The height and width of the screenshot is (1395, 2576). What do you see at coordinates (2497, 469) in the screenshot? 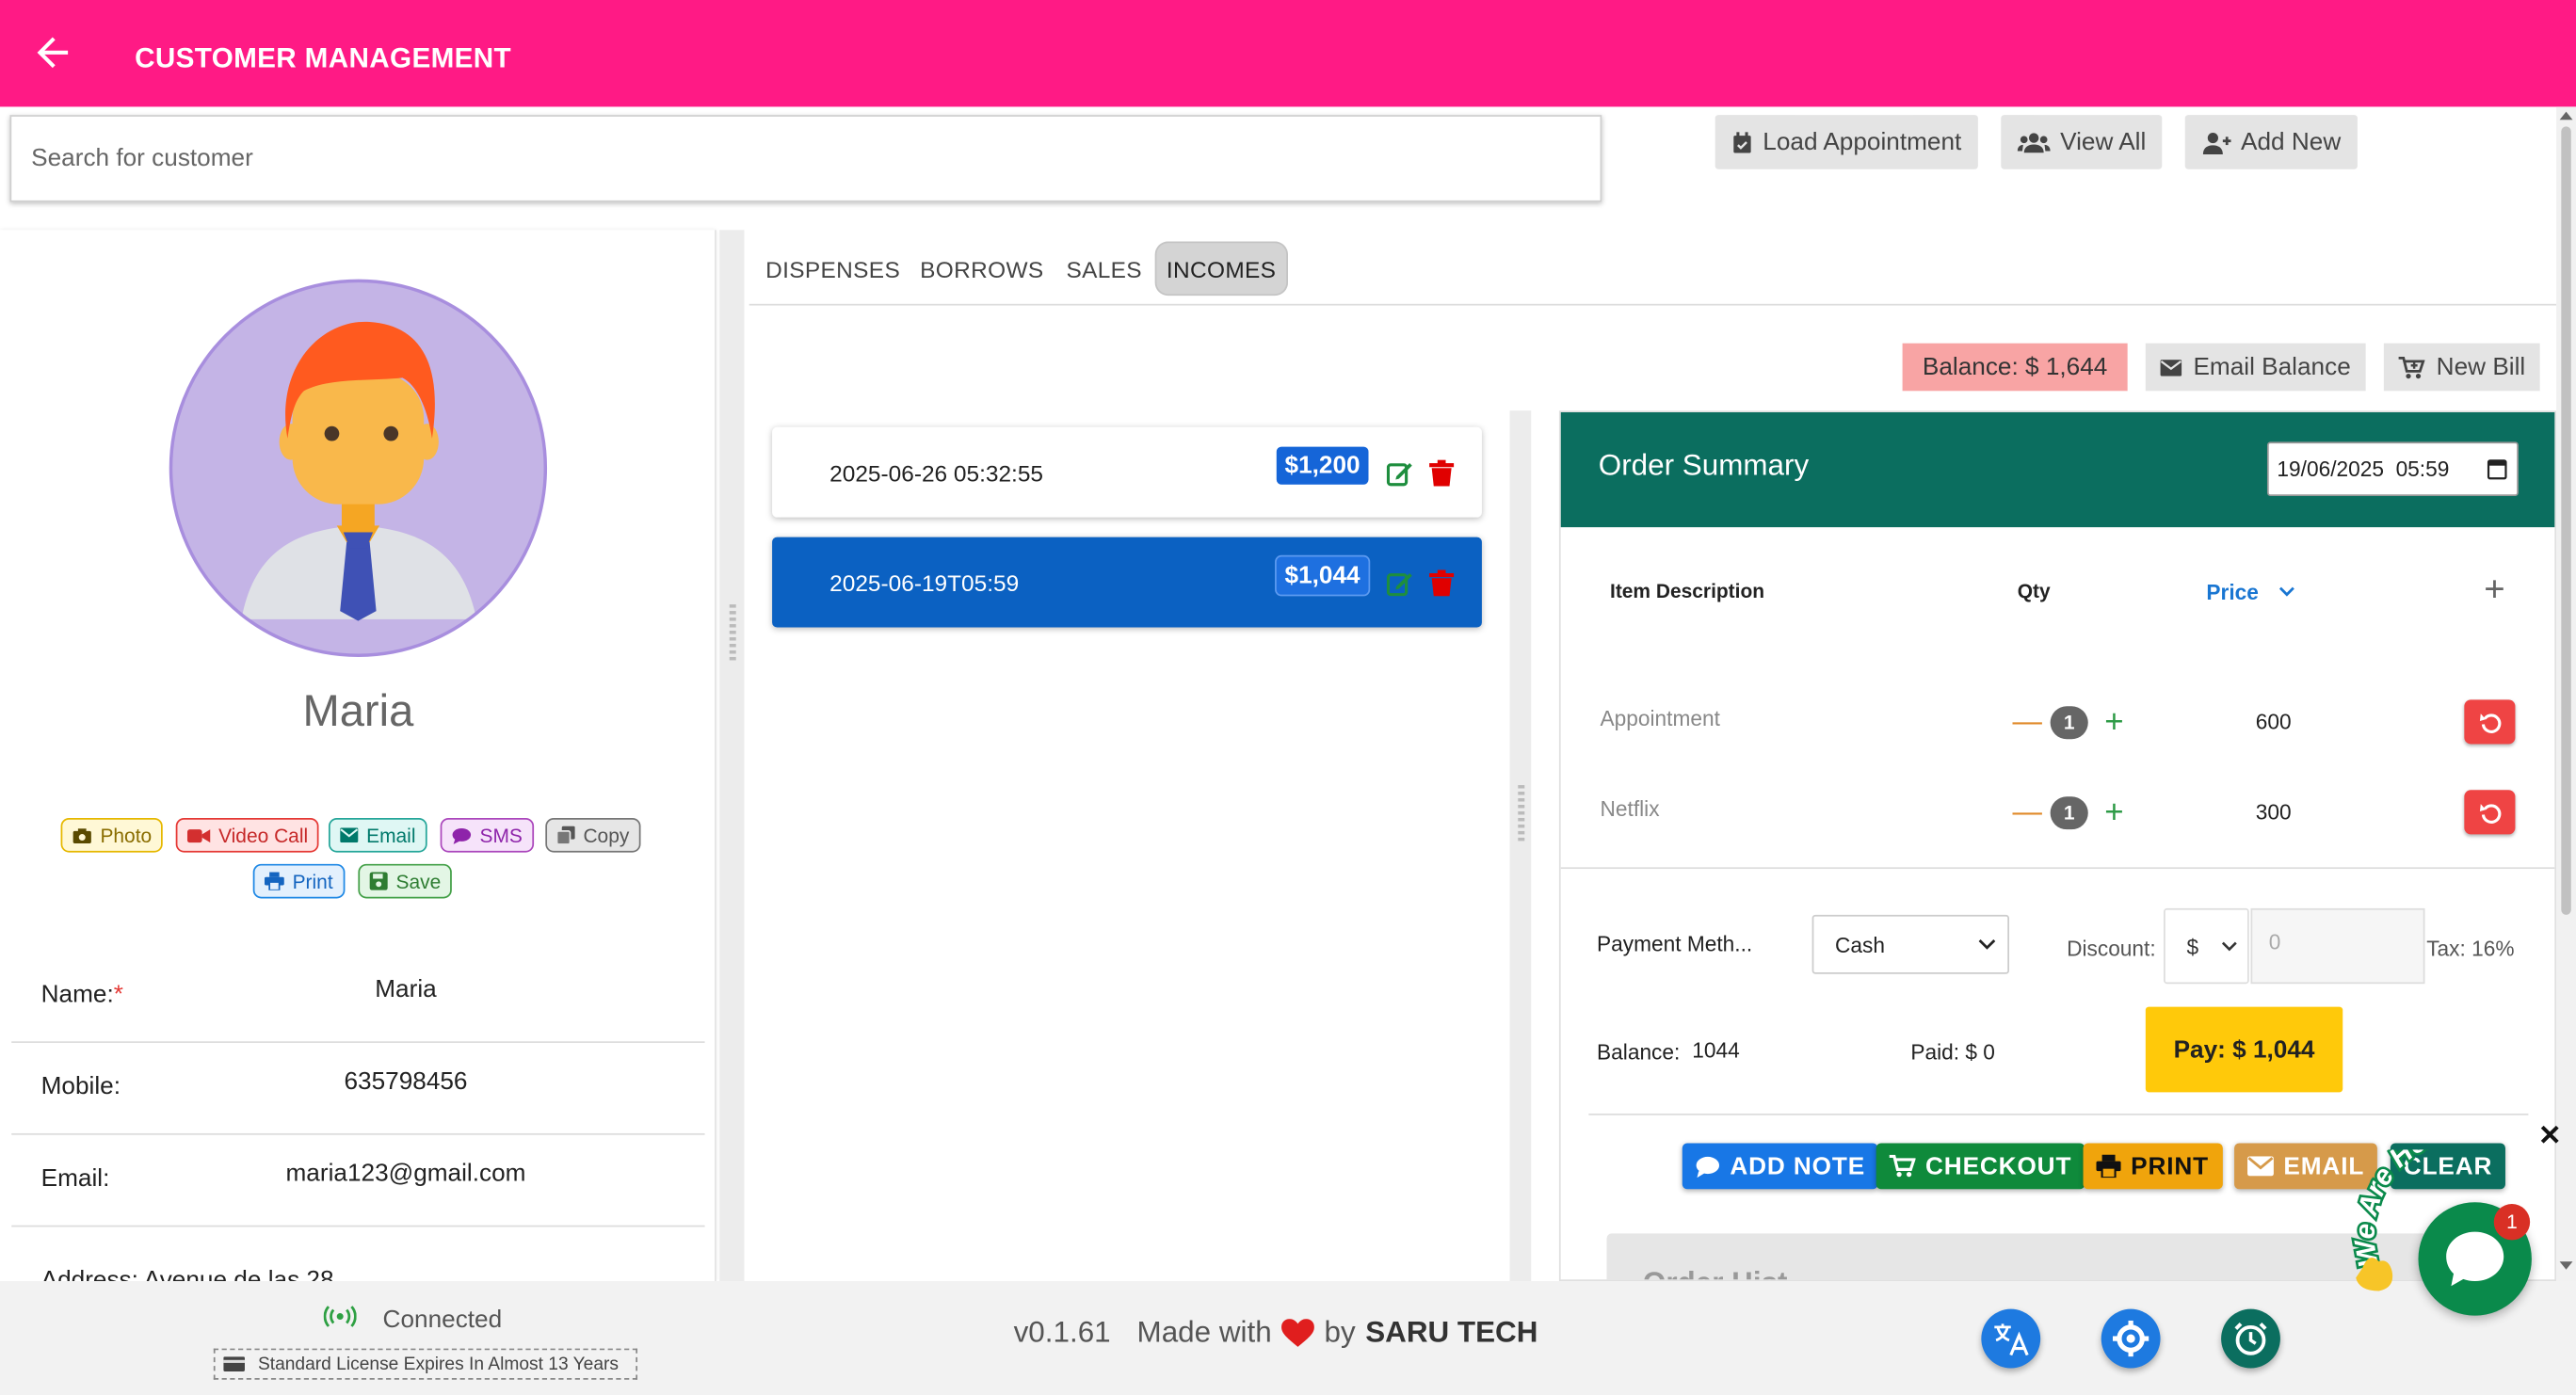
I see `calendar-icon` at bounding box center [2497, 469].